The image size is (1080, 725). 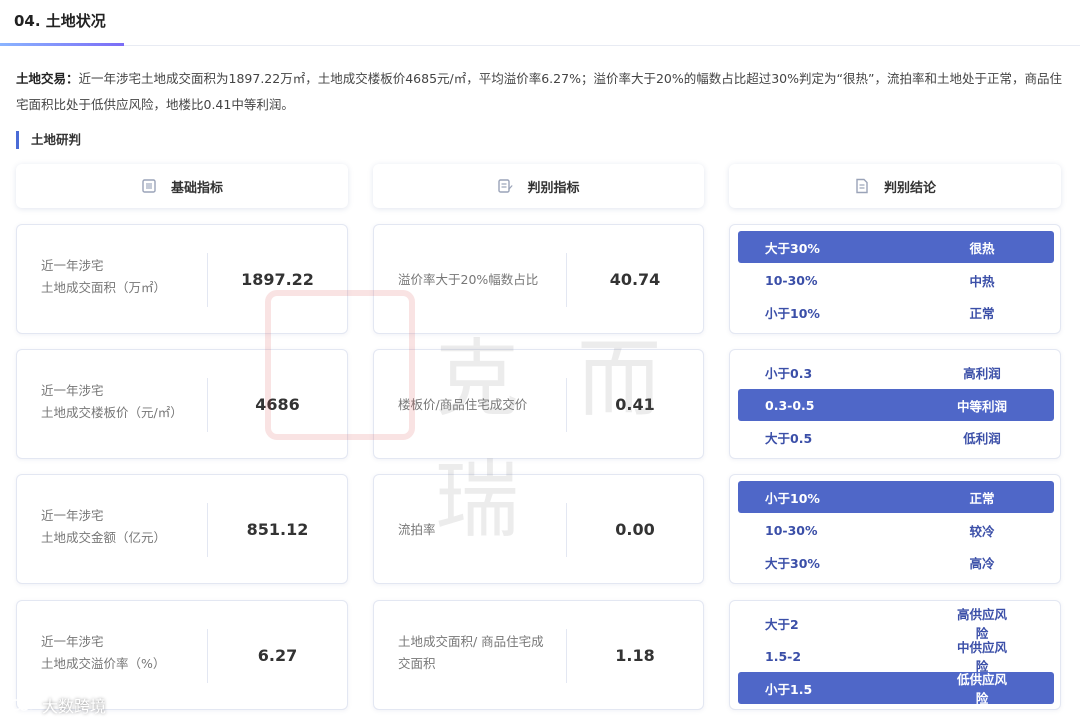 What do you see at coordinates (540, 23) in the screenshot?
I see `section-header: 04. 土地状况` at bounding box center [540, 23].